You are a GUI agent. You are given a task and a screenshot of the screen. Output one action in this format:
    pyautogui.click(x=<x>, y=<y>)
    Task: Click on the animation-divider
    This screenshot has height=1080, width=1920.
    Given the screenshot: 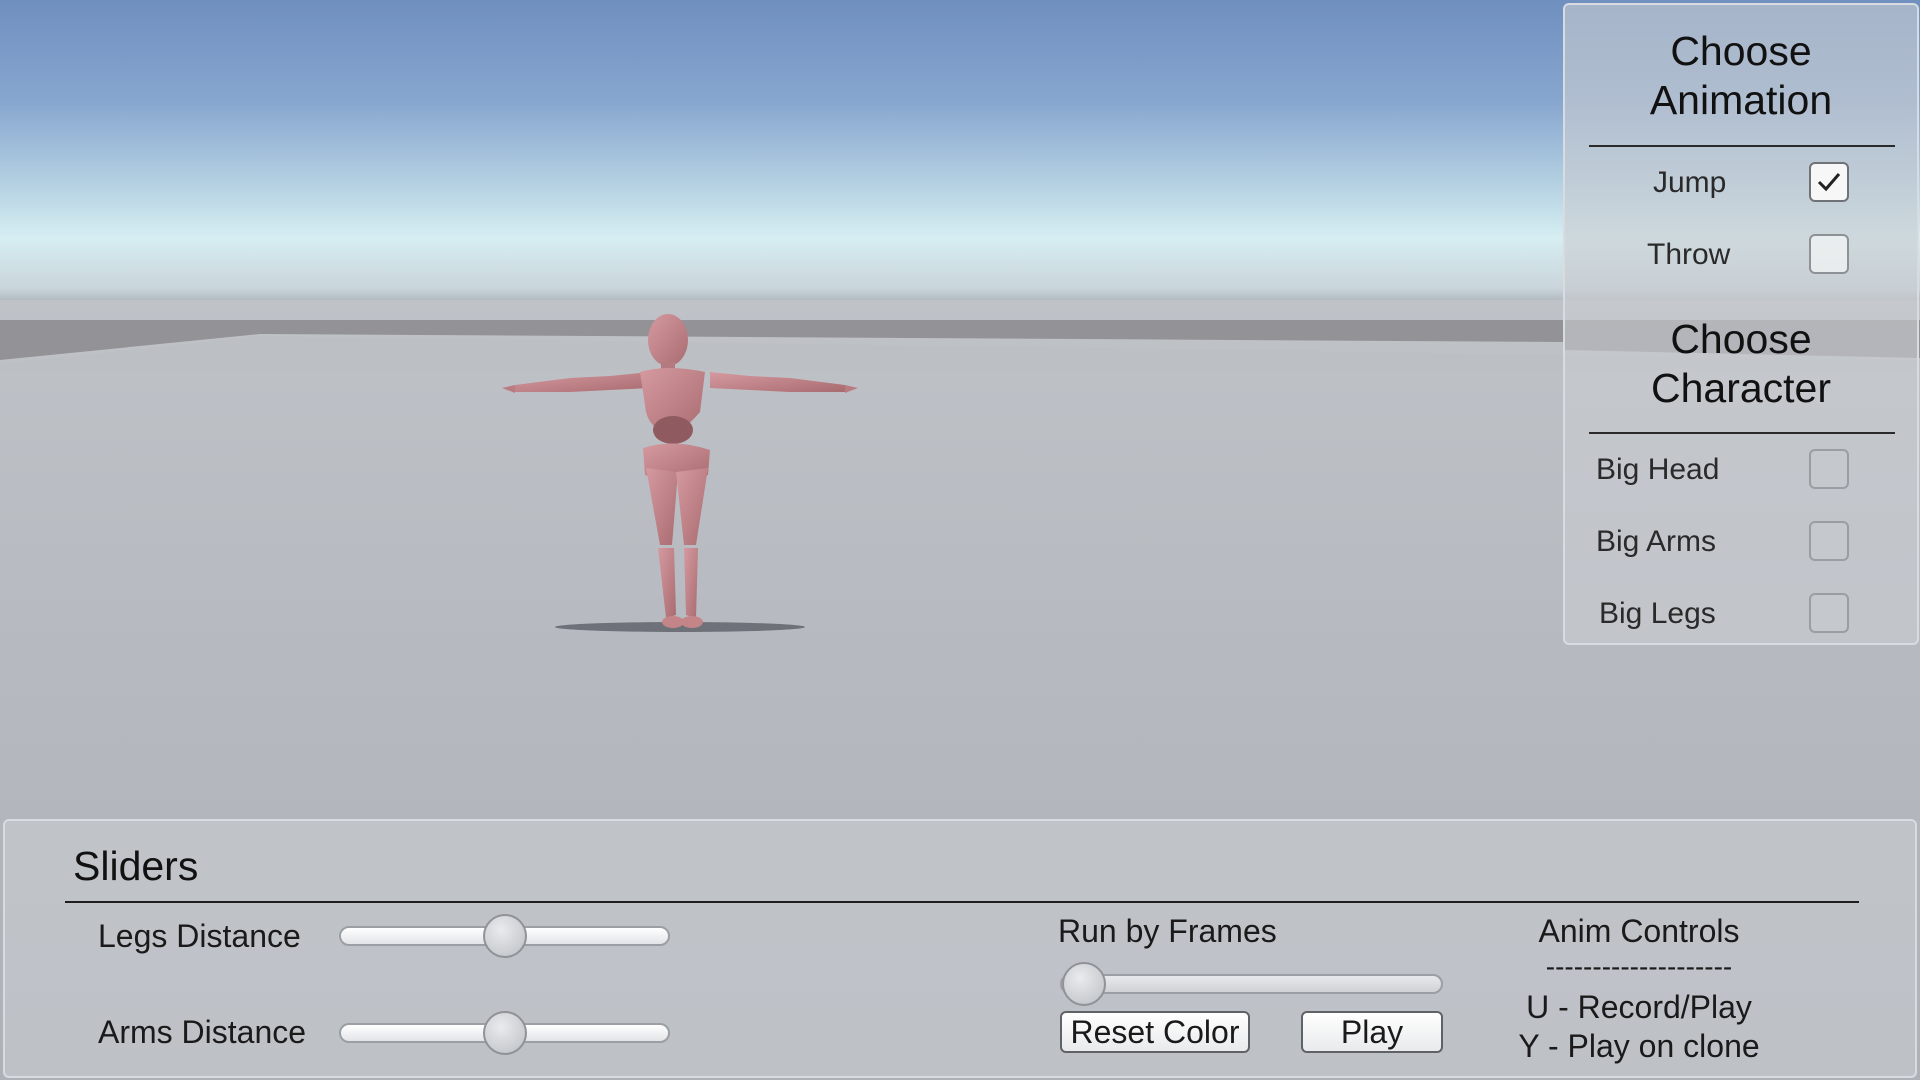 What is the action you would take?
    pyautogui.click(x=1742, y=146)
    